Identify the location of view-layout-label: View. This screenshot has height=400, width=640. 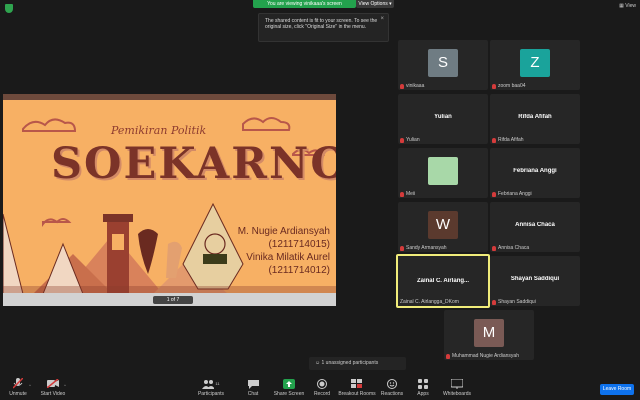
(630, 6).